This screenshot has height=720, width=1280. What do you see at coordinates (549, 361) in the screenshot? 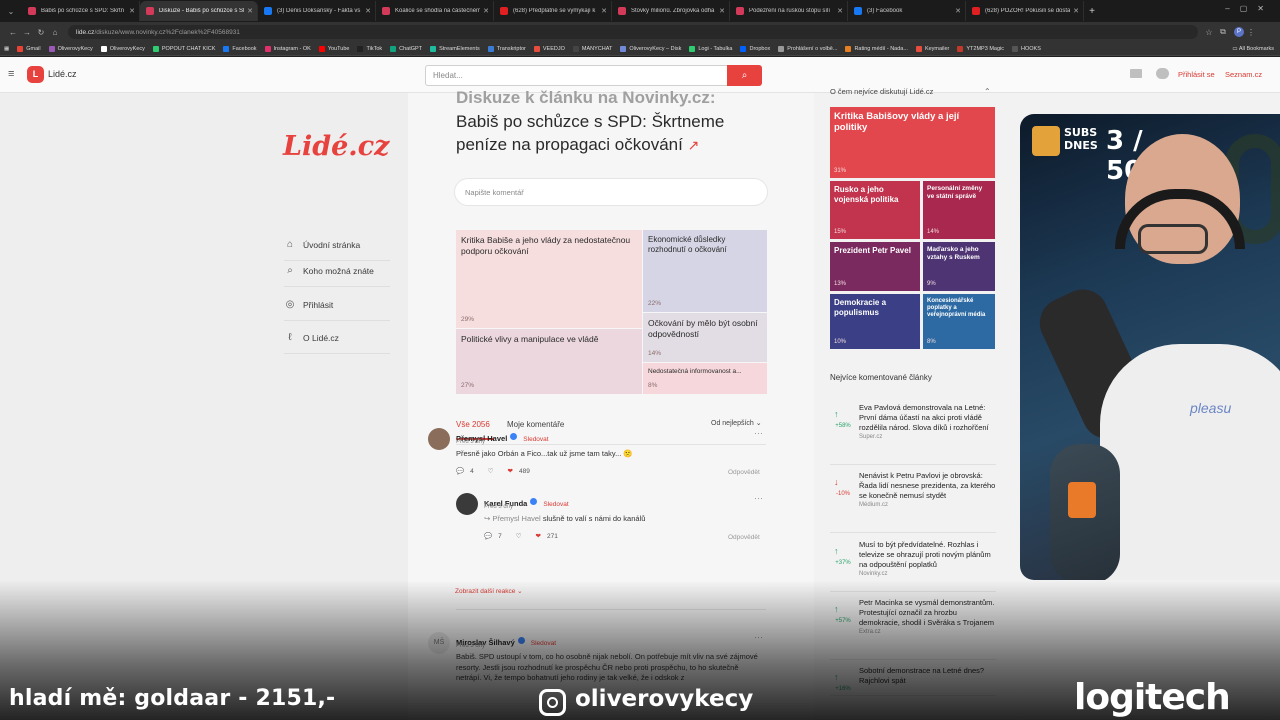
I see `topic-tile: Politické vlivy a manipulace ve vládě 27%` at bounding box center [549, 361].